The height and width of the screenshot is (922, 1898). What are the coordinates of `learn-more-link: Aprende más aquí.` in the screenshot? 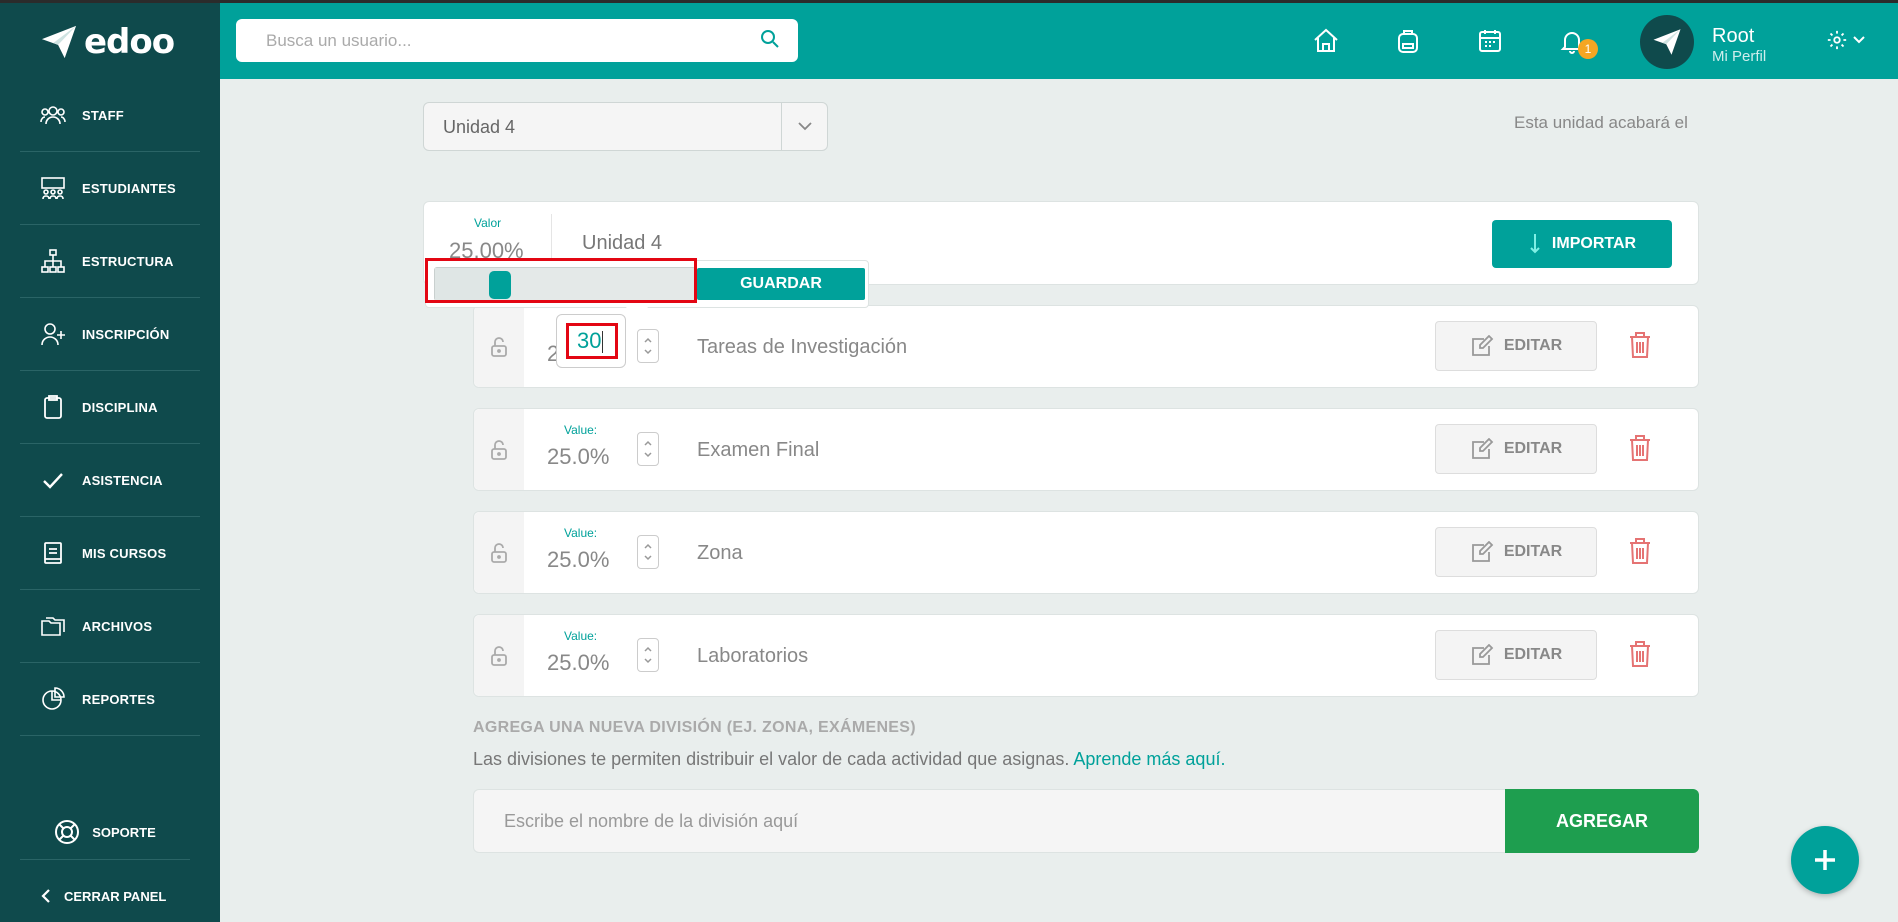 It's located at (1149, 759).